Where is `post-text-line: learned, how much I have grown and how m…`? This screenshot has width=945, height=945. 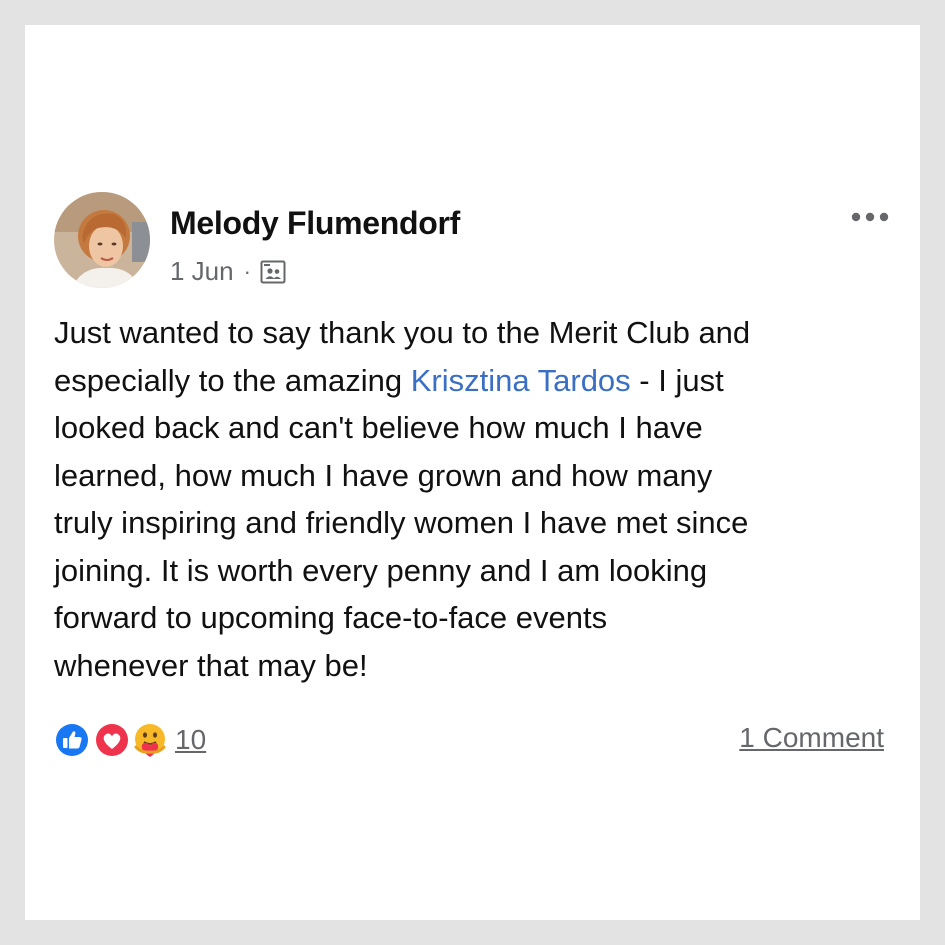
post-text-line: learned, how much I have grown and how m… is located at coordinates (383, 475).